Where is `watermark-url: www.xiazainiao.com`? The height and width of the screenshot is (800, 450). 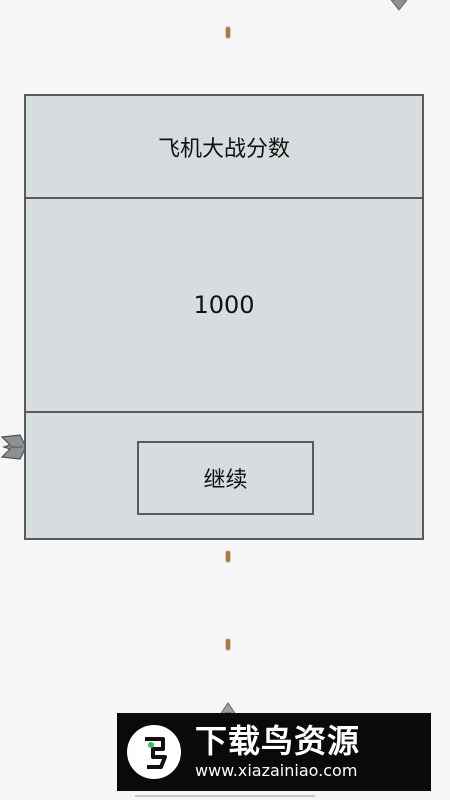
watermark-url: www.xiazainiao.com is located at coordinates (276, 770).